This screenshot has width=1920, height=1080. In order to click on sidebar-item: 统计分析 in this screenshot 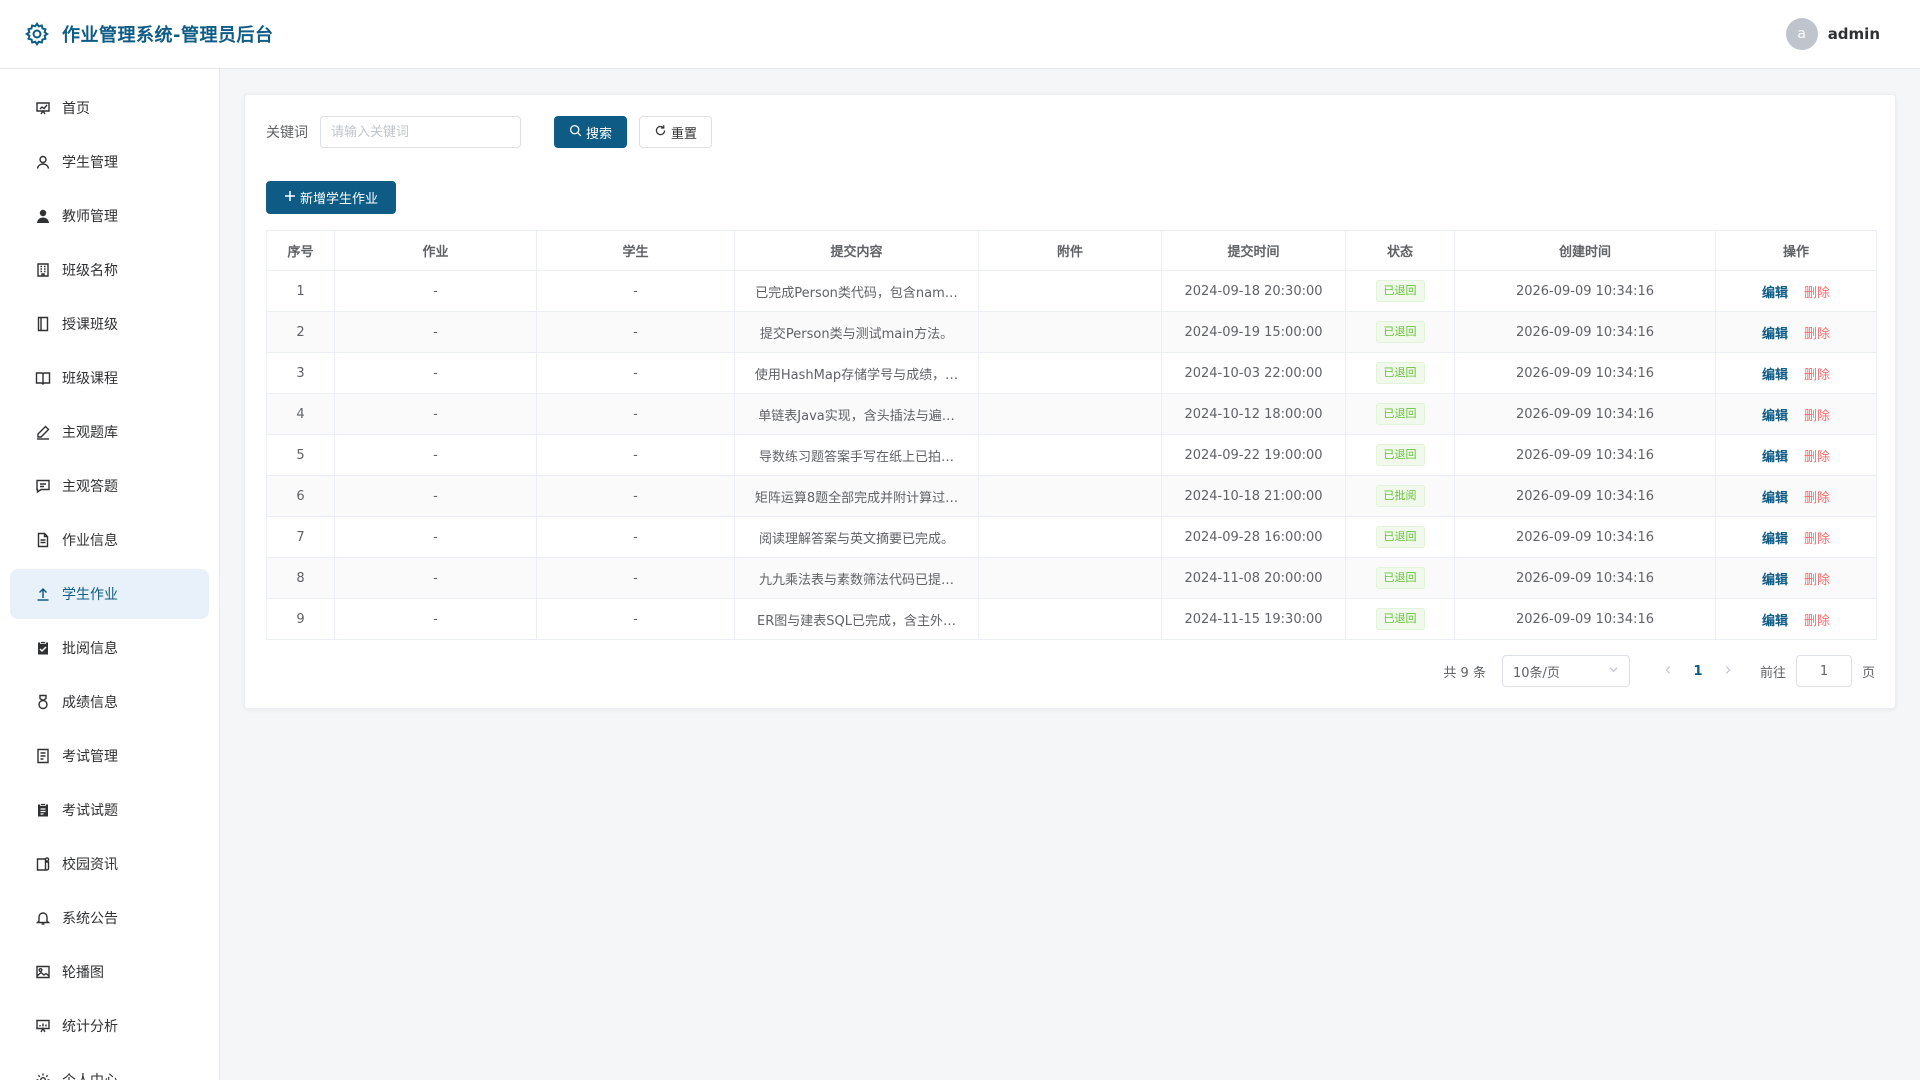, I will do `click(109, 1026)`.